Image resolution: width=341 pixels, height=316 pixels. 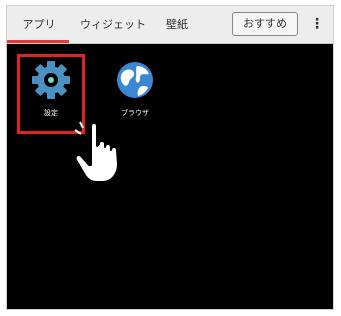 I want to click on tab-recommend: おすすめ, so click(x=265, y=24).